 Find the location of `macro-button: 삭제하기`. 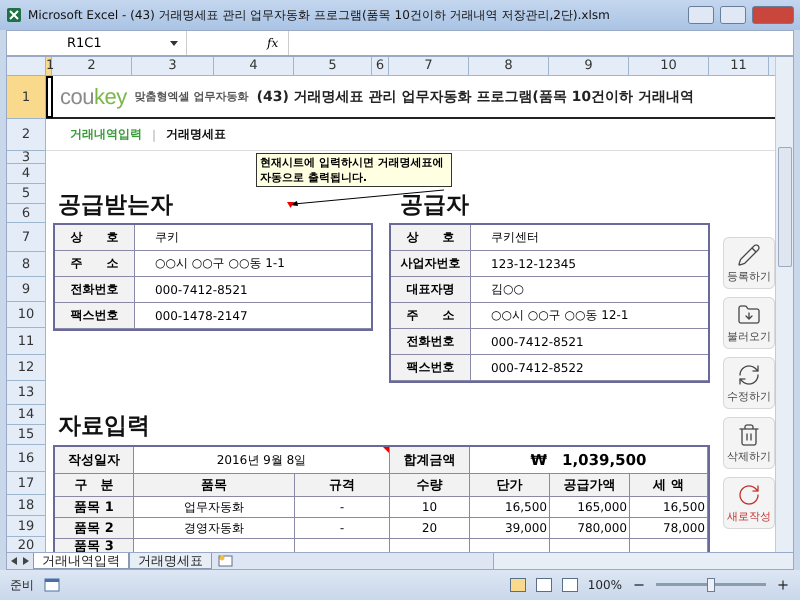

macro-button: 삭제하기 is located at coordinates (749, 443).